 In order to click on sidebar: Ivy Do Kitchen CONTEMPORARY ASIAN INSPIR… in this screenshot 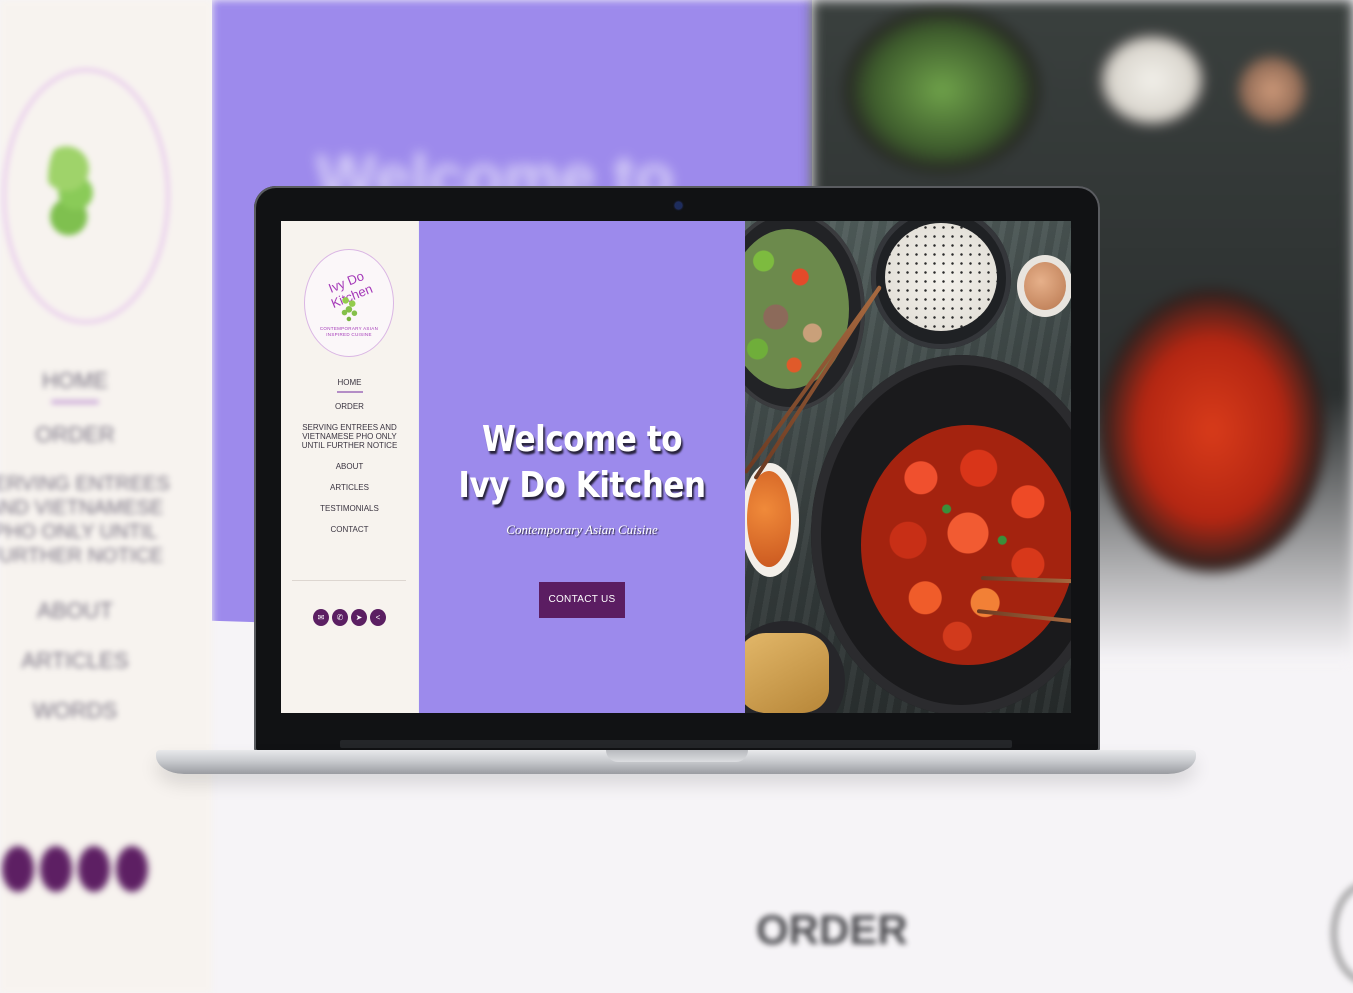, I will do `click(349, 467)`.